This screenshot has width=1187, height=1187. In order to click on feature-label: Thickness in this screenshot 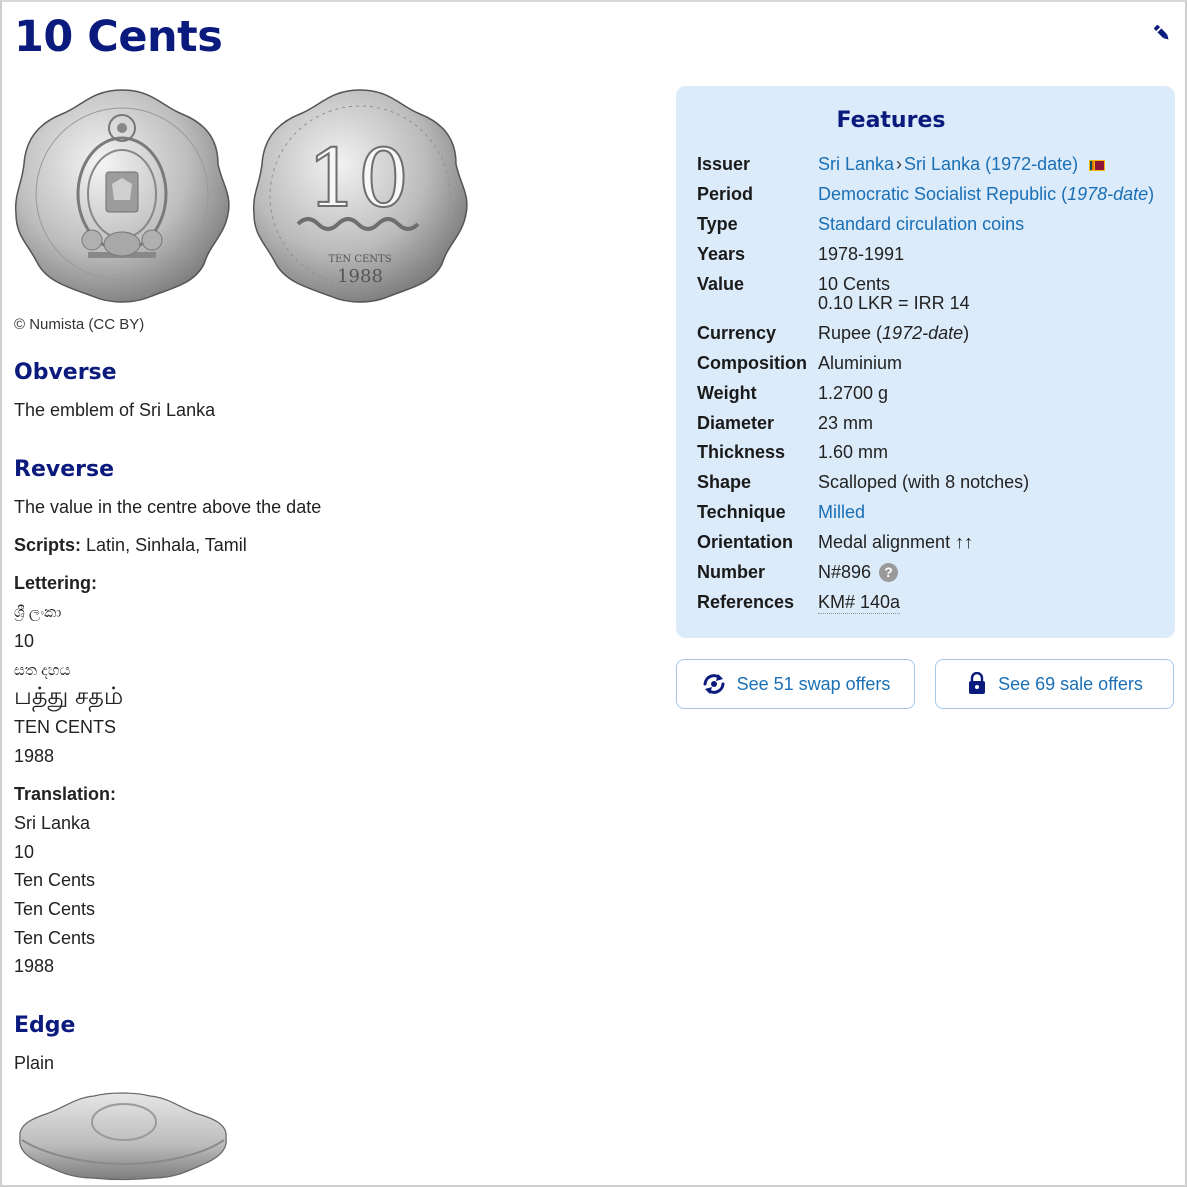, I will do `click(741, 452)`.